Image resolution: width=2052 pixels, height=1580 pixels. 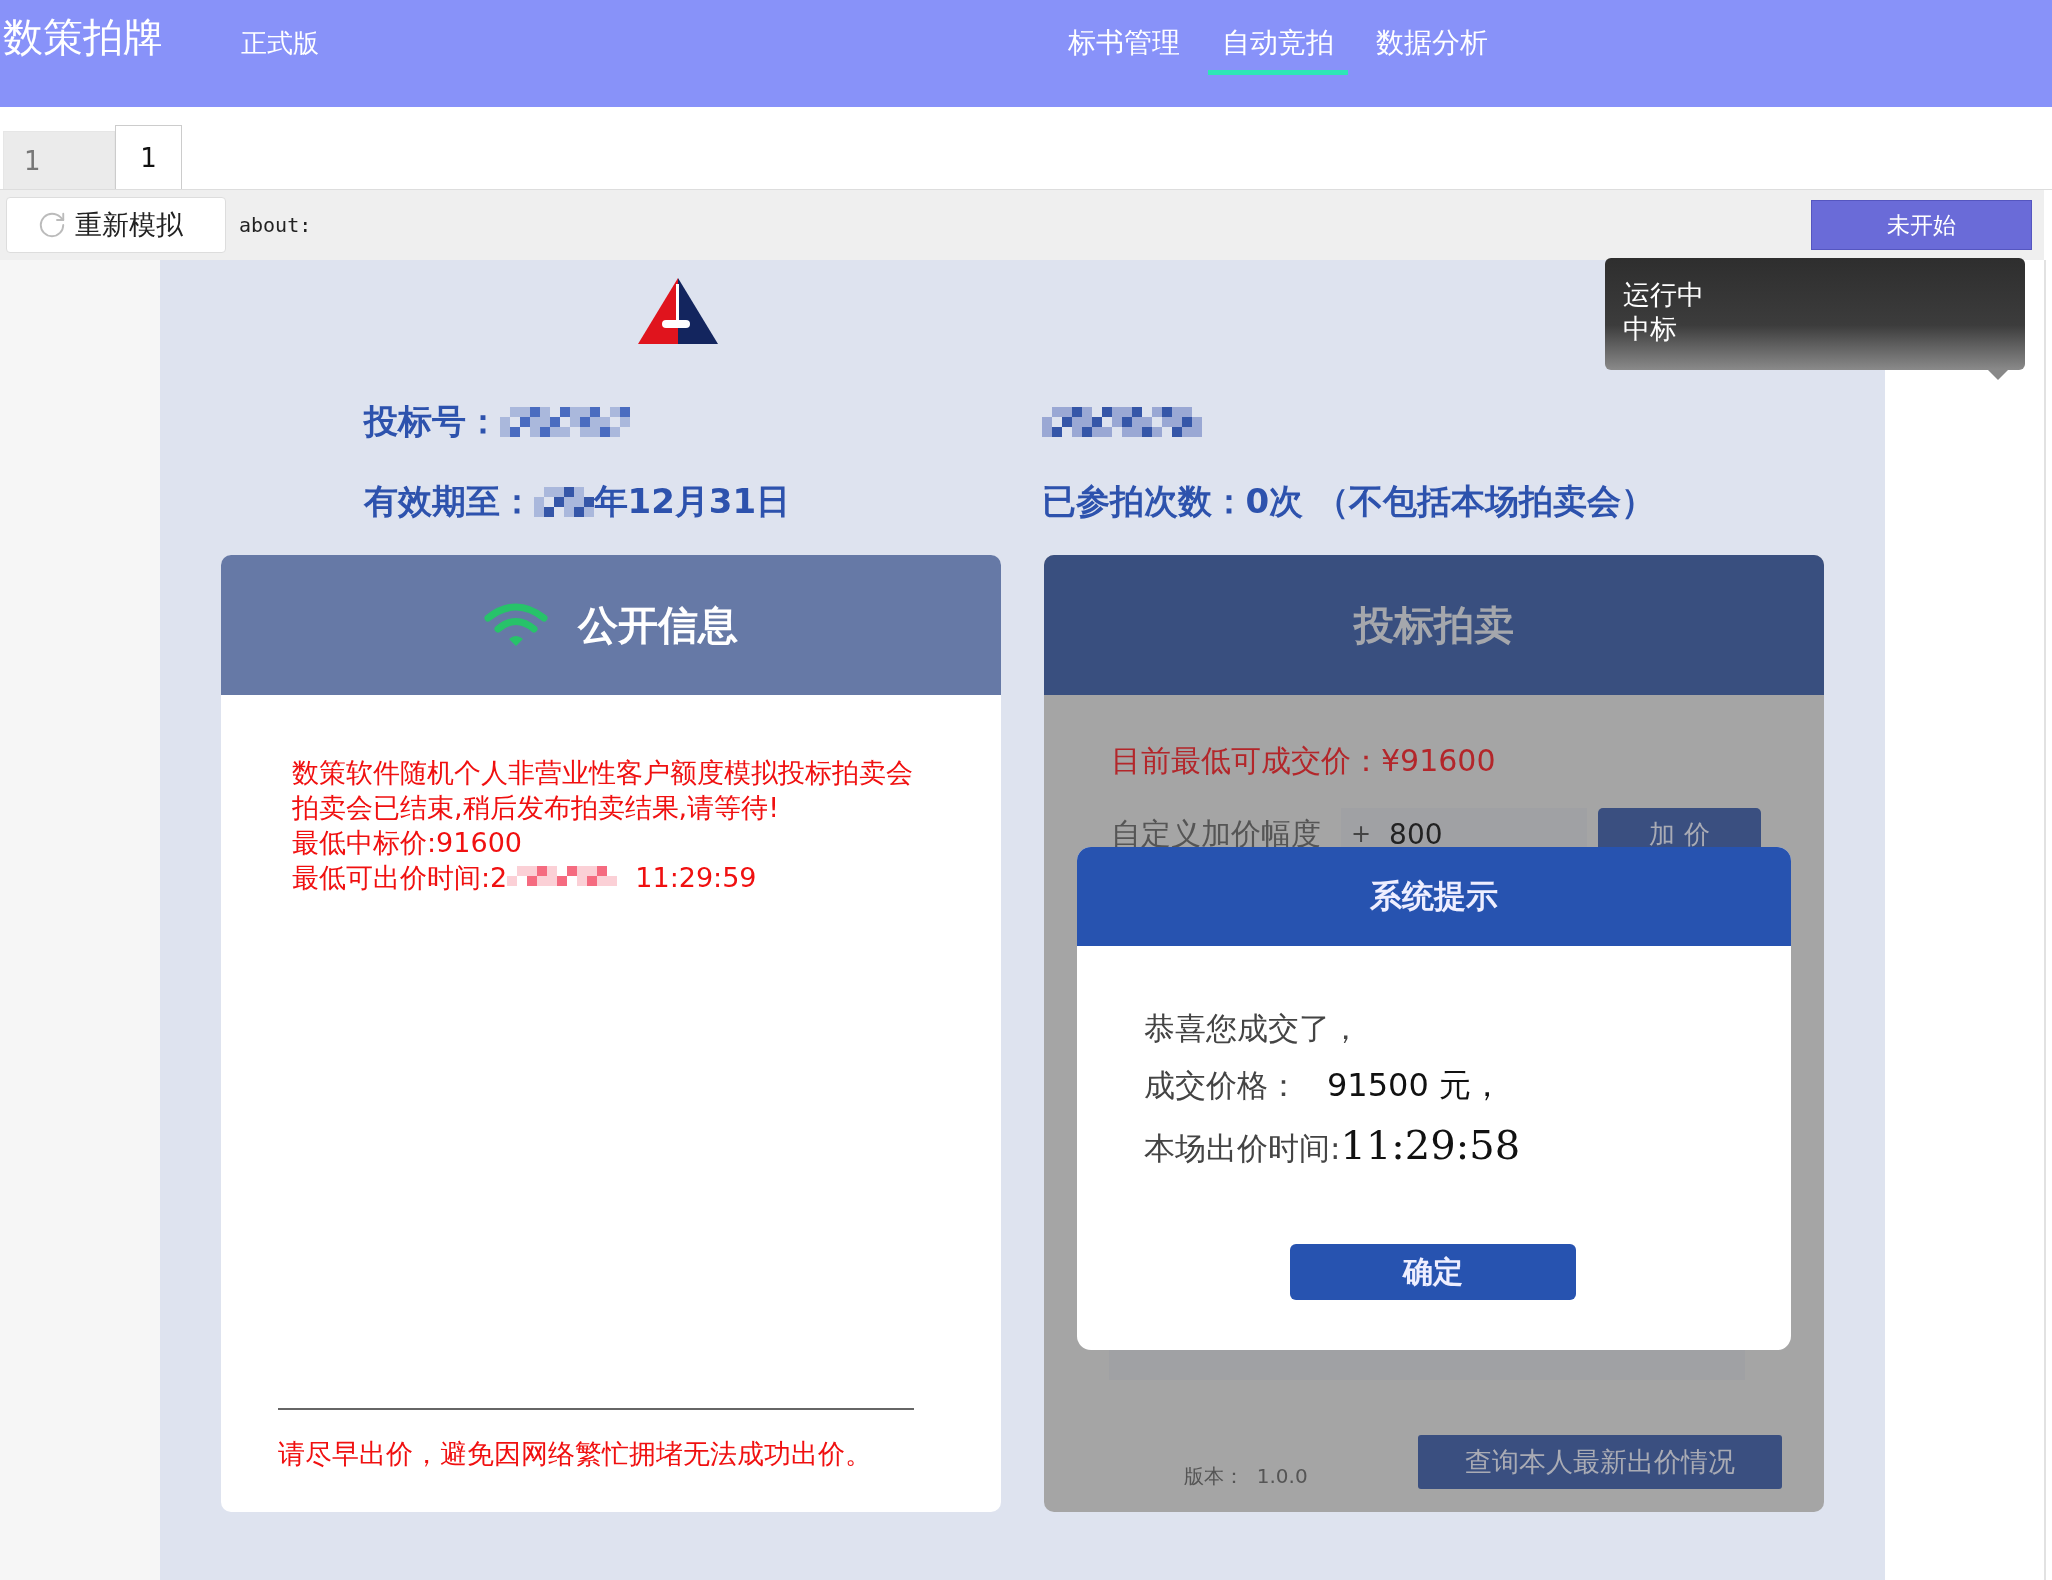 I want to click on lowest-price-text: 目前最低可成交价：¥91600, so click(x=1304, y=761).